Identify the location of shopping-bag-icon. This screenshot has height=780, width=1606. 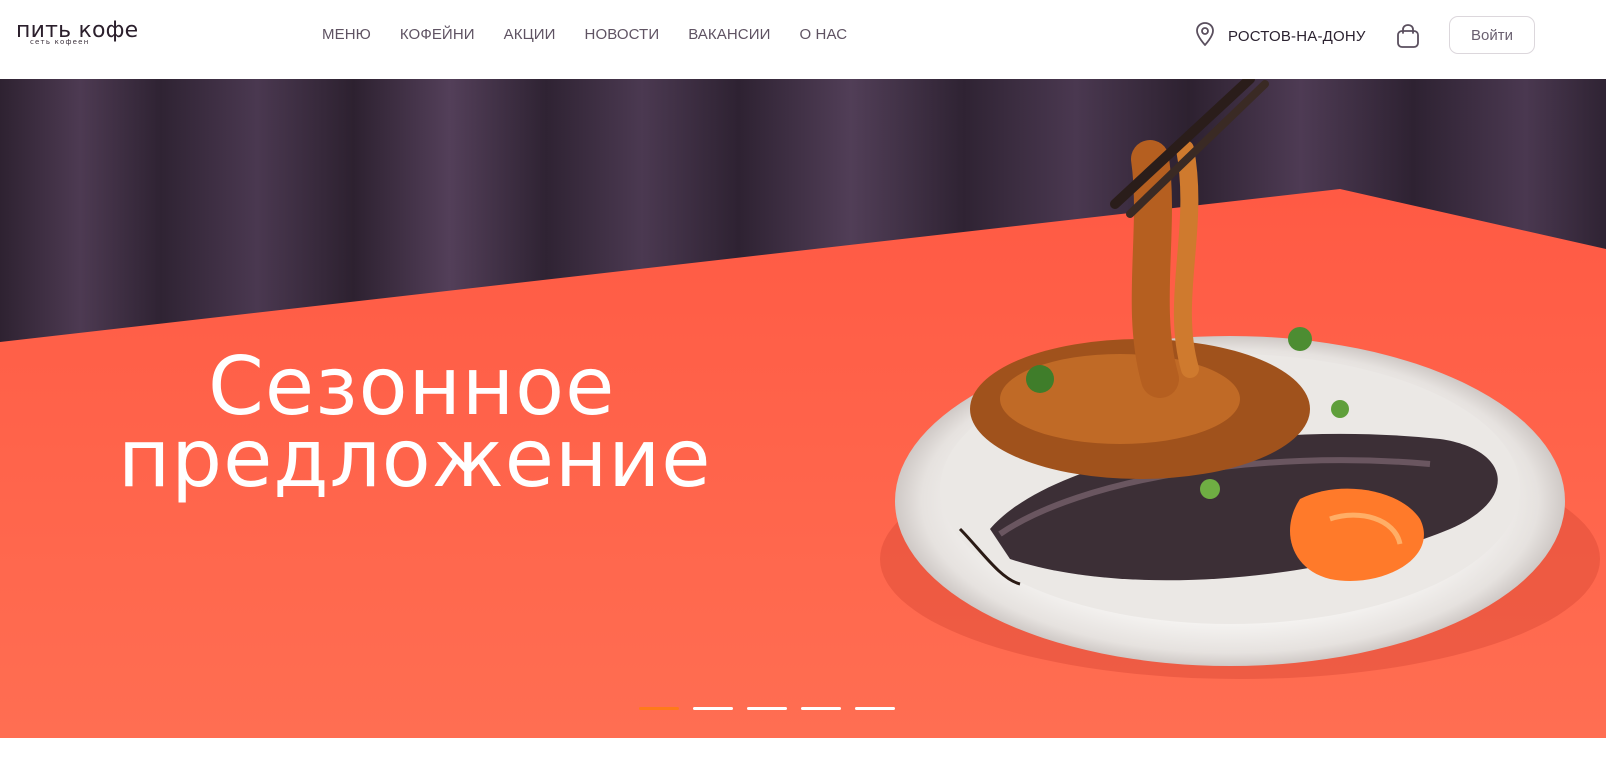
(1408, 36).